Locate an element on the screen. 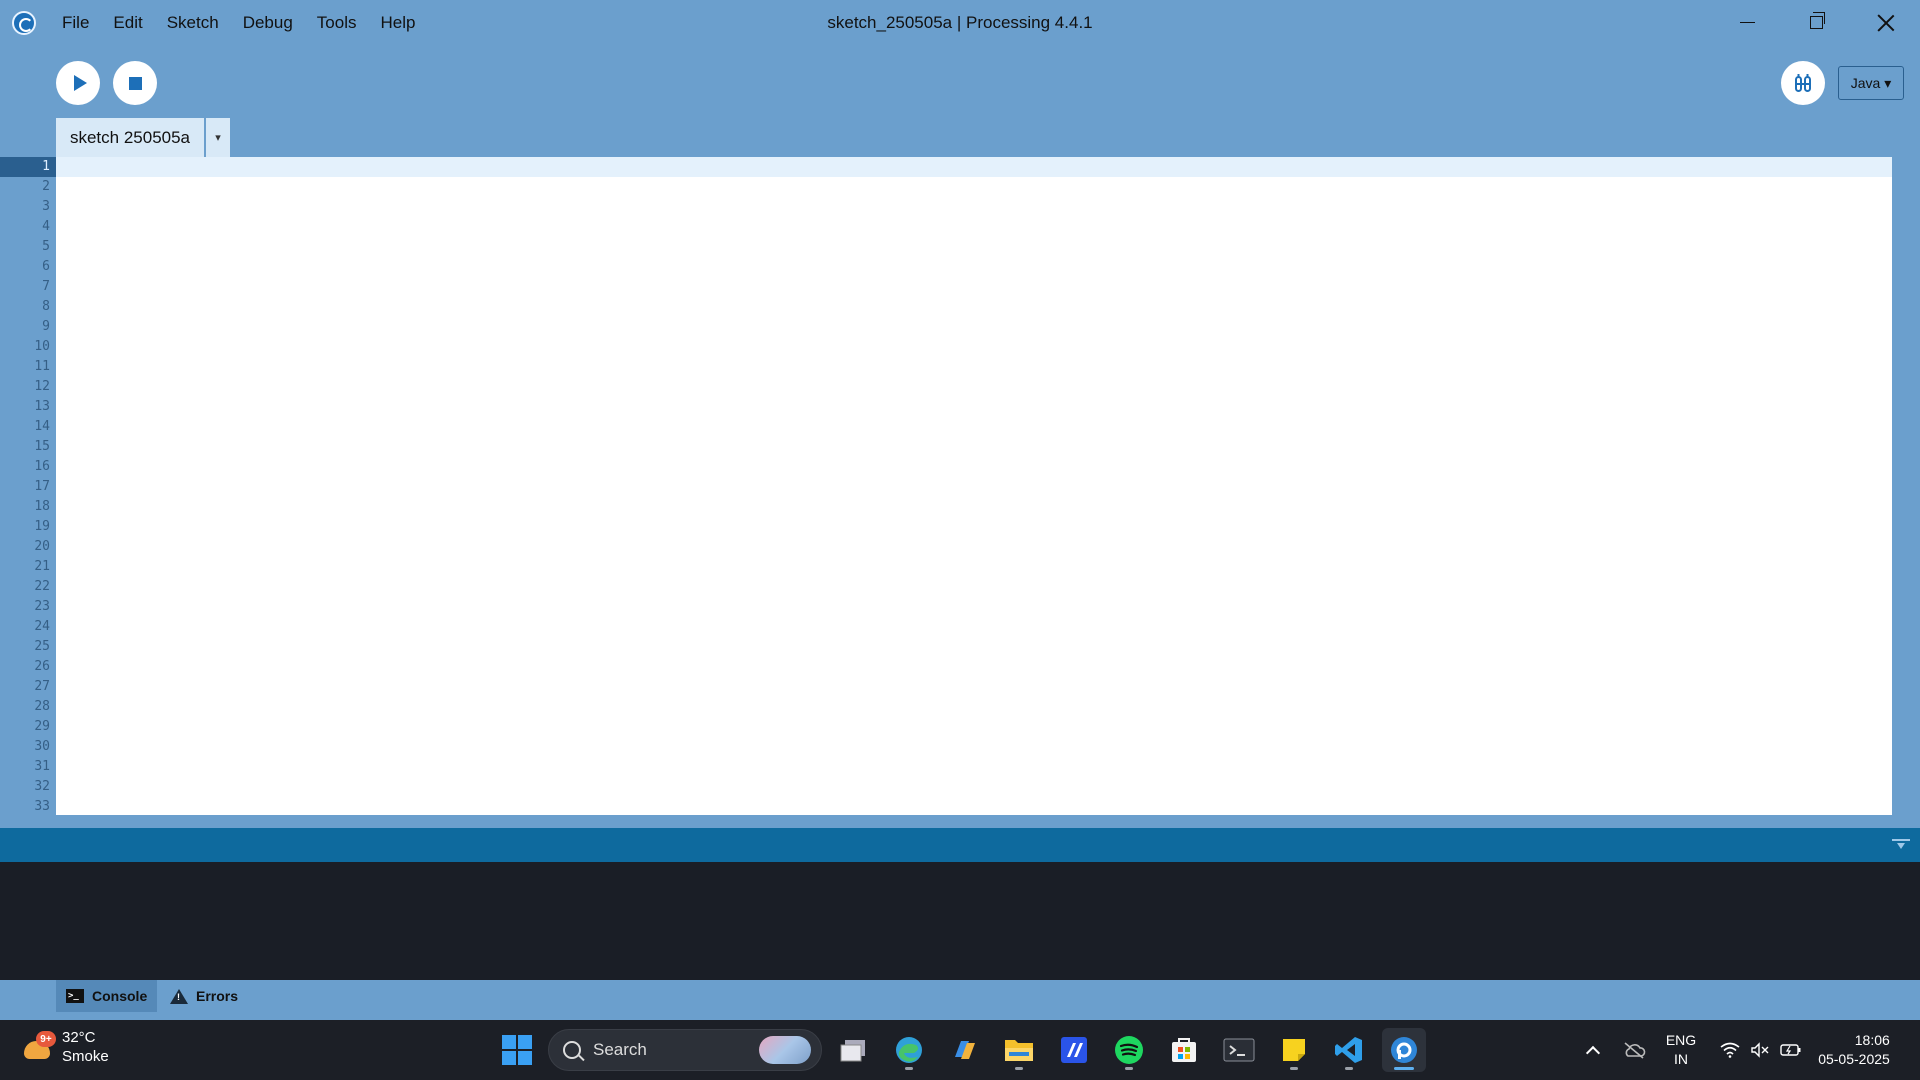  line-number: 23 is located at coordinates (42, 606).